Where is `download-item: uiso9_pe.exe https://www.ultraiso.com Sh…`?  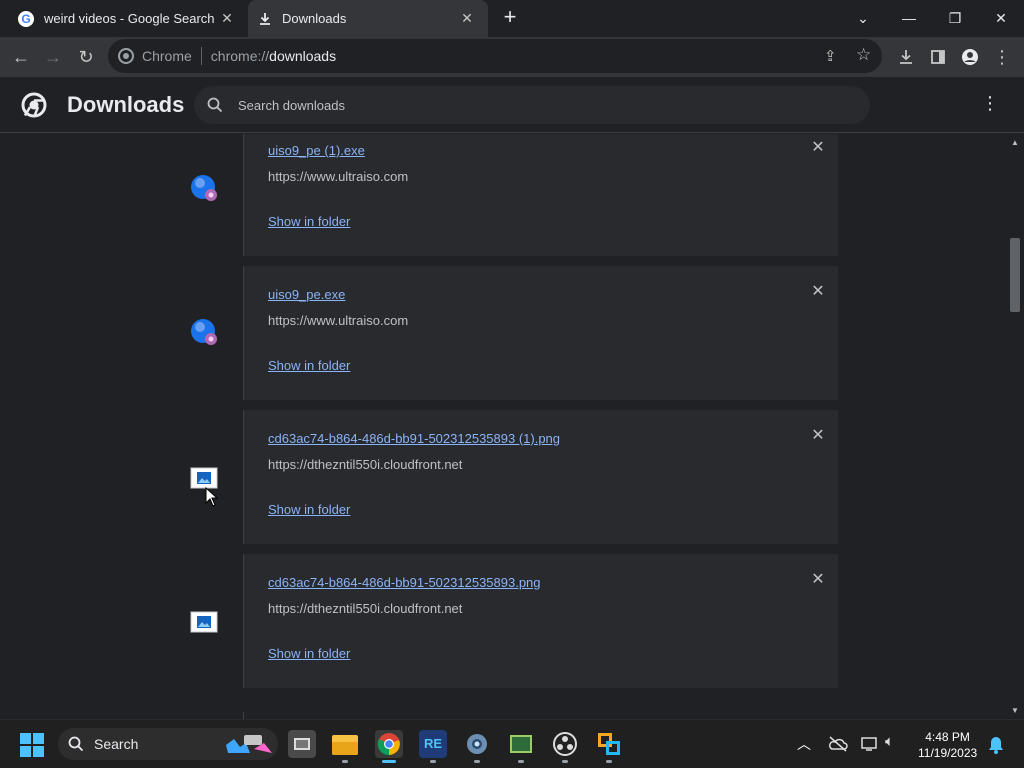 download-item: uiso9_pe.exe https://www.ultraiso.com Sh… is located at coordinates (541, 333).